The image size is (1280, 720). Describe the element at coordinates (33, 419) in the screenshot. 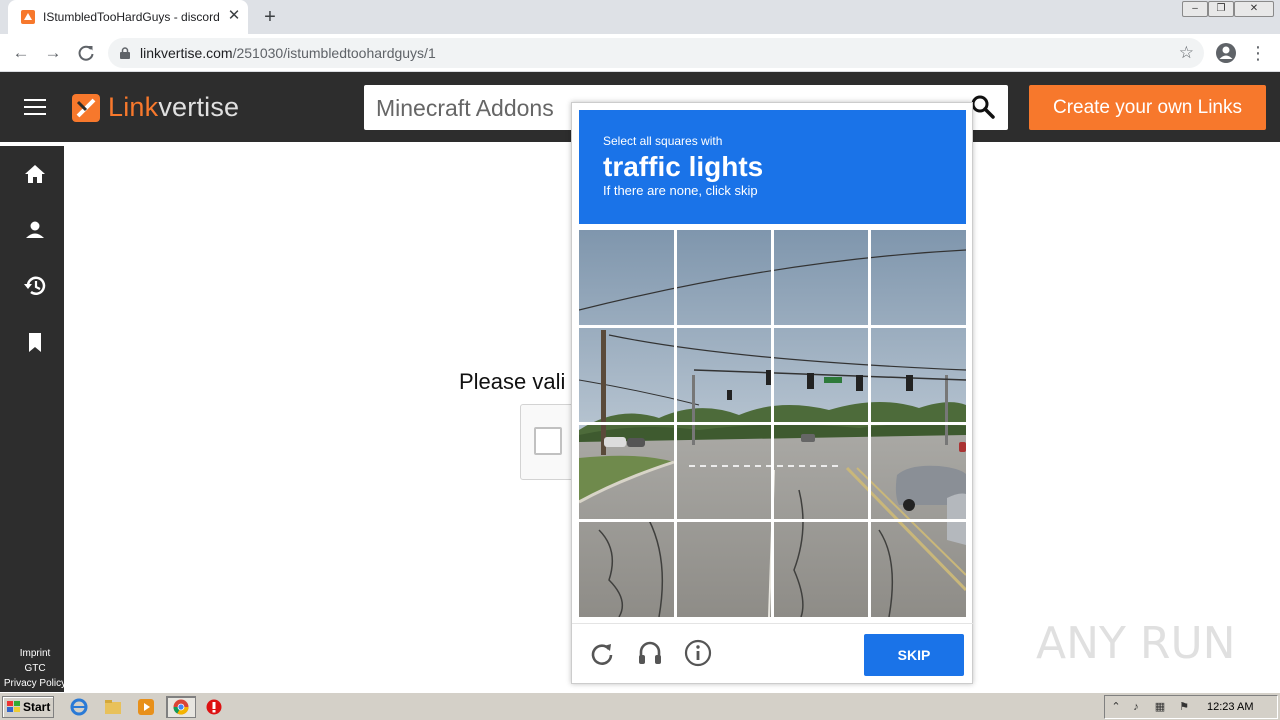

I see `left-sidebar: Imprint GTC Privacy Policy` at that location.